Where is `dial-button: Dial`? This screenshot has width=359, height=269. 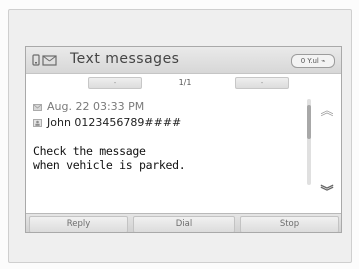 dial-button: Dial is located at coordinates (184, 224).